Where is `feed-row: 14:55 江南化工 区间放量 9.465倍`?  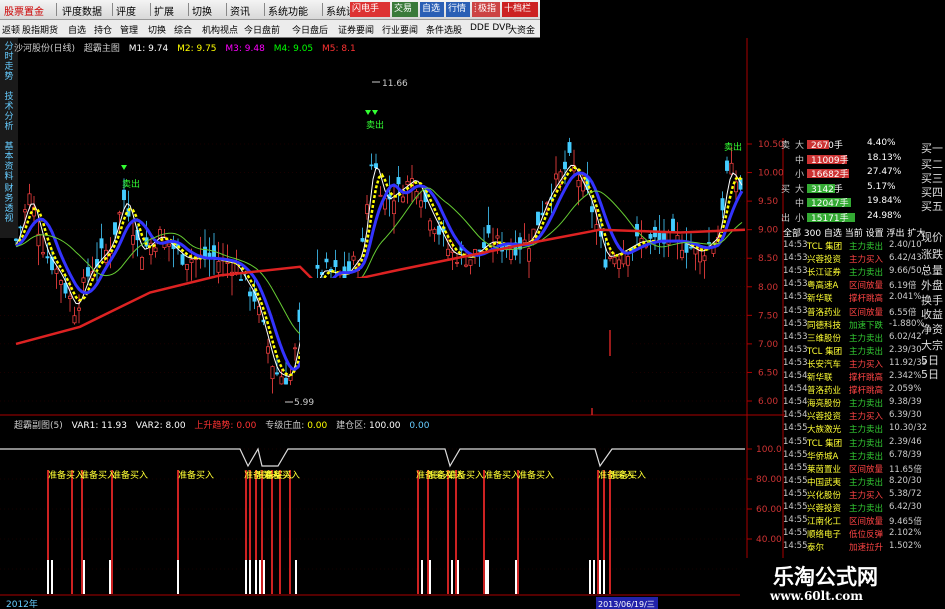
feed-row: 14:55 江南化工 区间放量 9.465倍 is located at coordinates (854, 521).